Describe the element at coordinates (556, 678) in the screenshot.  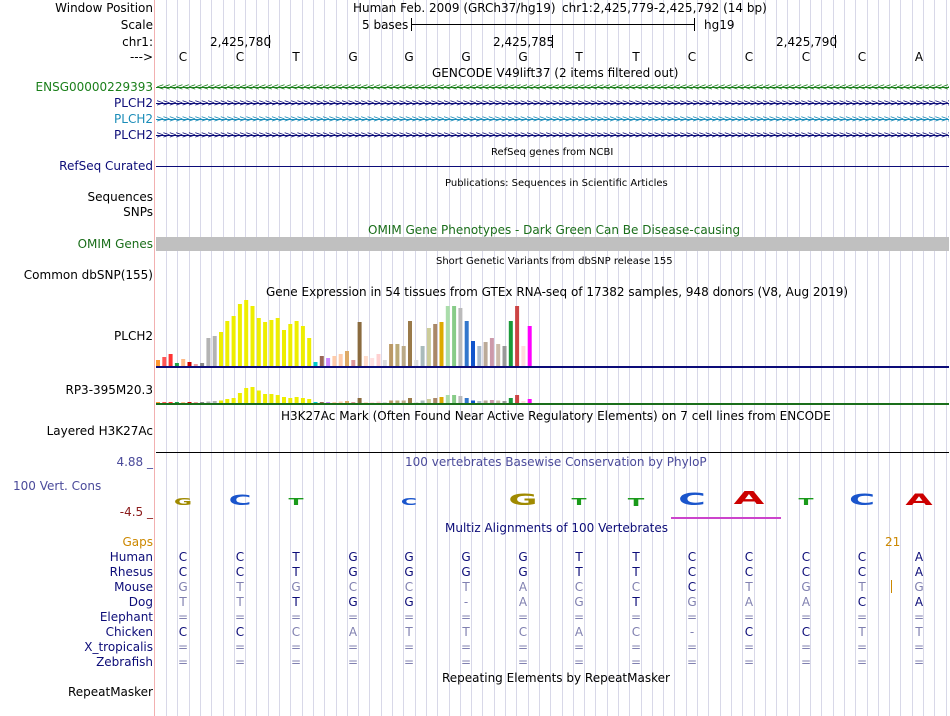
I see `repeatmasker-track-title: Repeating Elements by RepeatMasker` at that location.